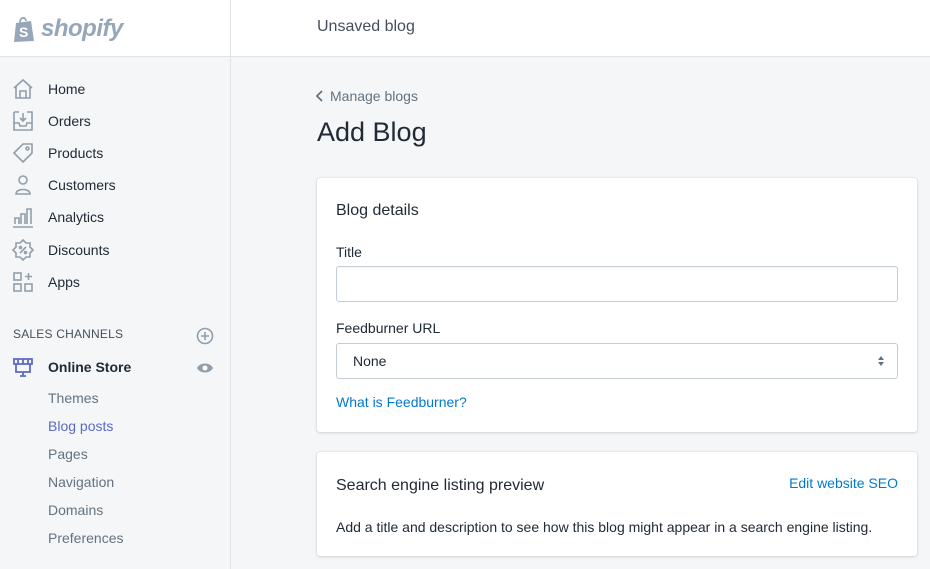 This screenshot has height=569, width=930. Describe the element at coordinates (68, 454) in the screenshot. I see `sidebar-subitem-pages: Pages` at that location.